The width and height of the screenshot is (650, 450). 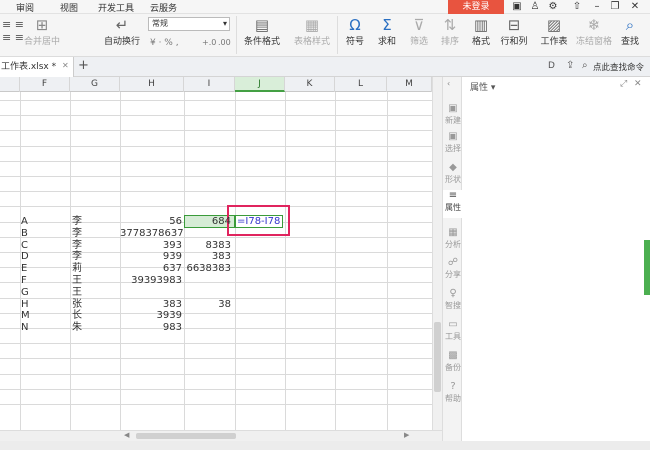 What do you see at coordinates (44, 234) in the screenshot?
I see `table-cell: B` at bounding box center [44, 234].